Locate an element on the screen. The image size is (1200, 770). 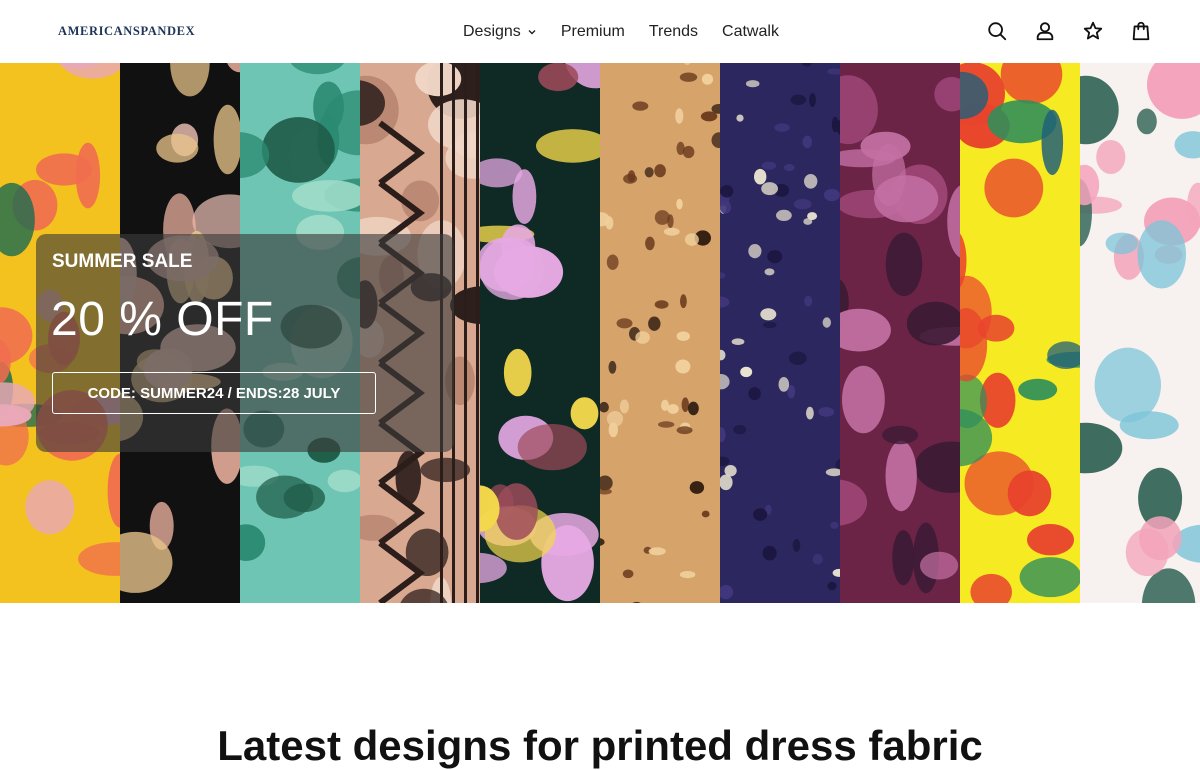
nav-item-label: Trends is located at coordinates (673, 32).